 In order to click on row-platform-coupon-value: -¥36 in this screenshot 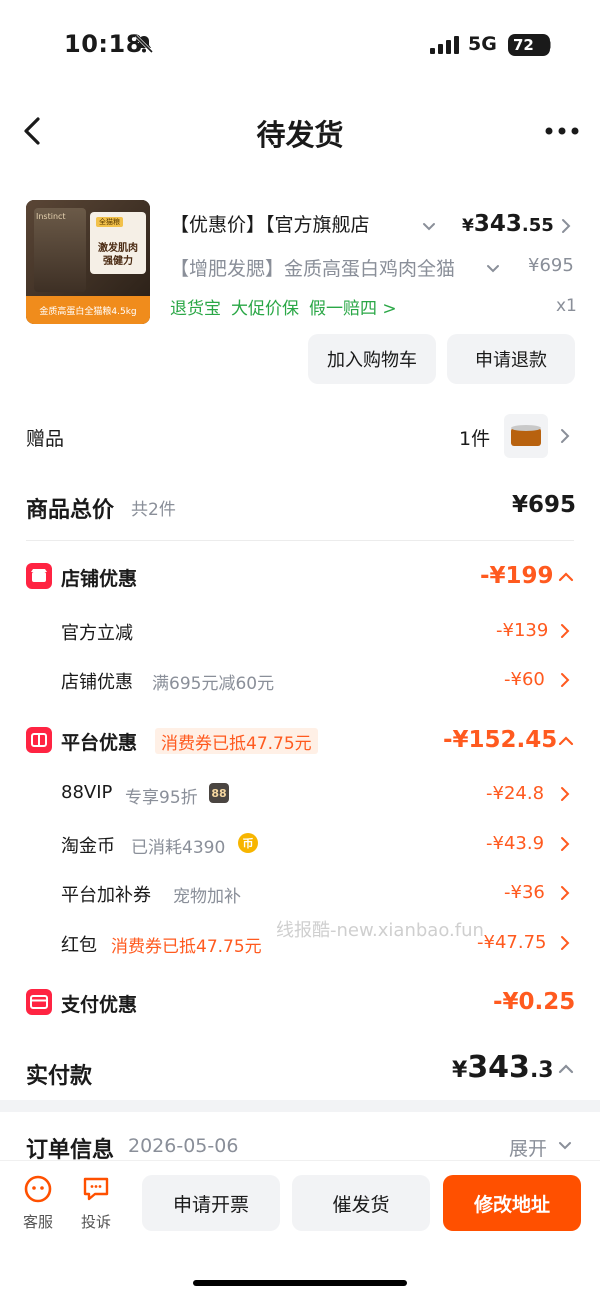, I will do `click(524, 892)`.